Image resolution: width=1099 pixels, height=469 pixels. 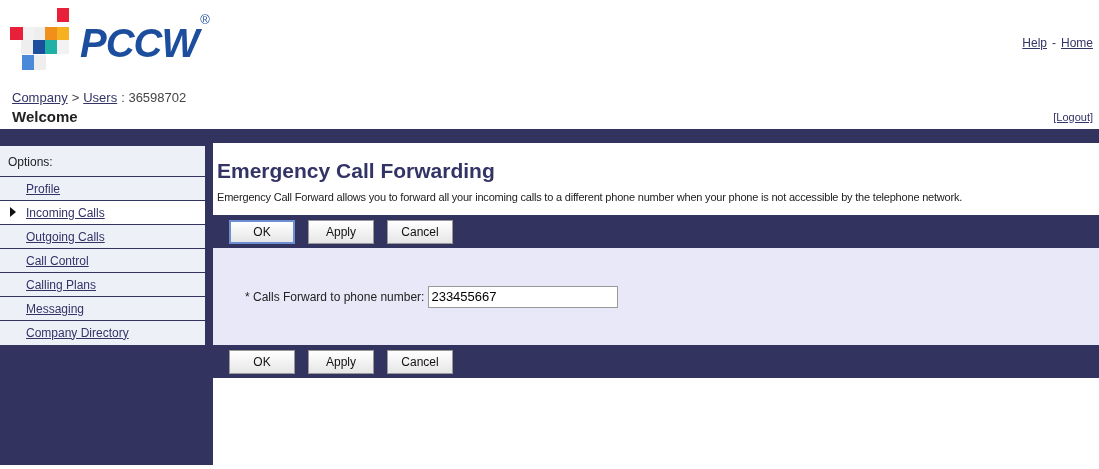 What do you see at coordinates (1073, 117) in the screenshot?
I see `logout-link: [Logout]` at bounding box center [1073, 117].